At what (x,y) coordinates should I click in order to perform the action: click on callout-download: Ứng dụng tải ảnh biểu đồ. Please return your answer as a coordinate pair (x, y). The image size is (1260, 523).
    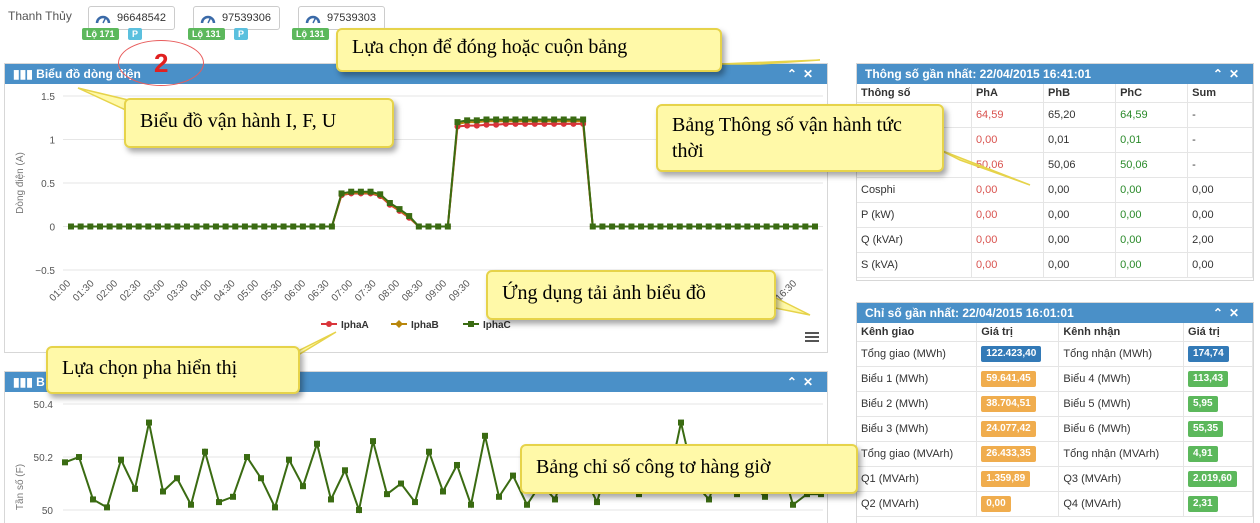
    Looking at the image, I should click on (631, 295).